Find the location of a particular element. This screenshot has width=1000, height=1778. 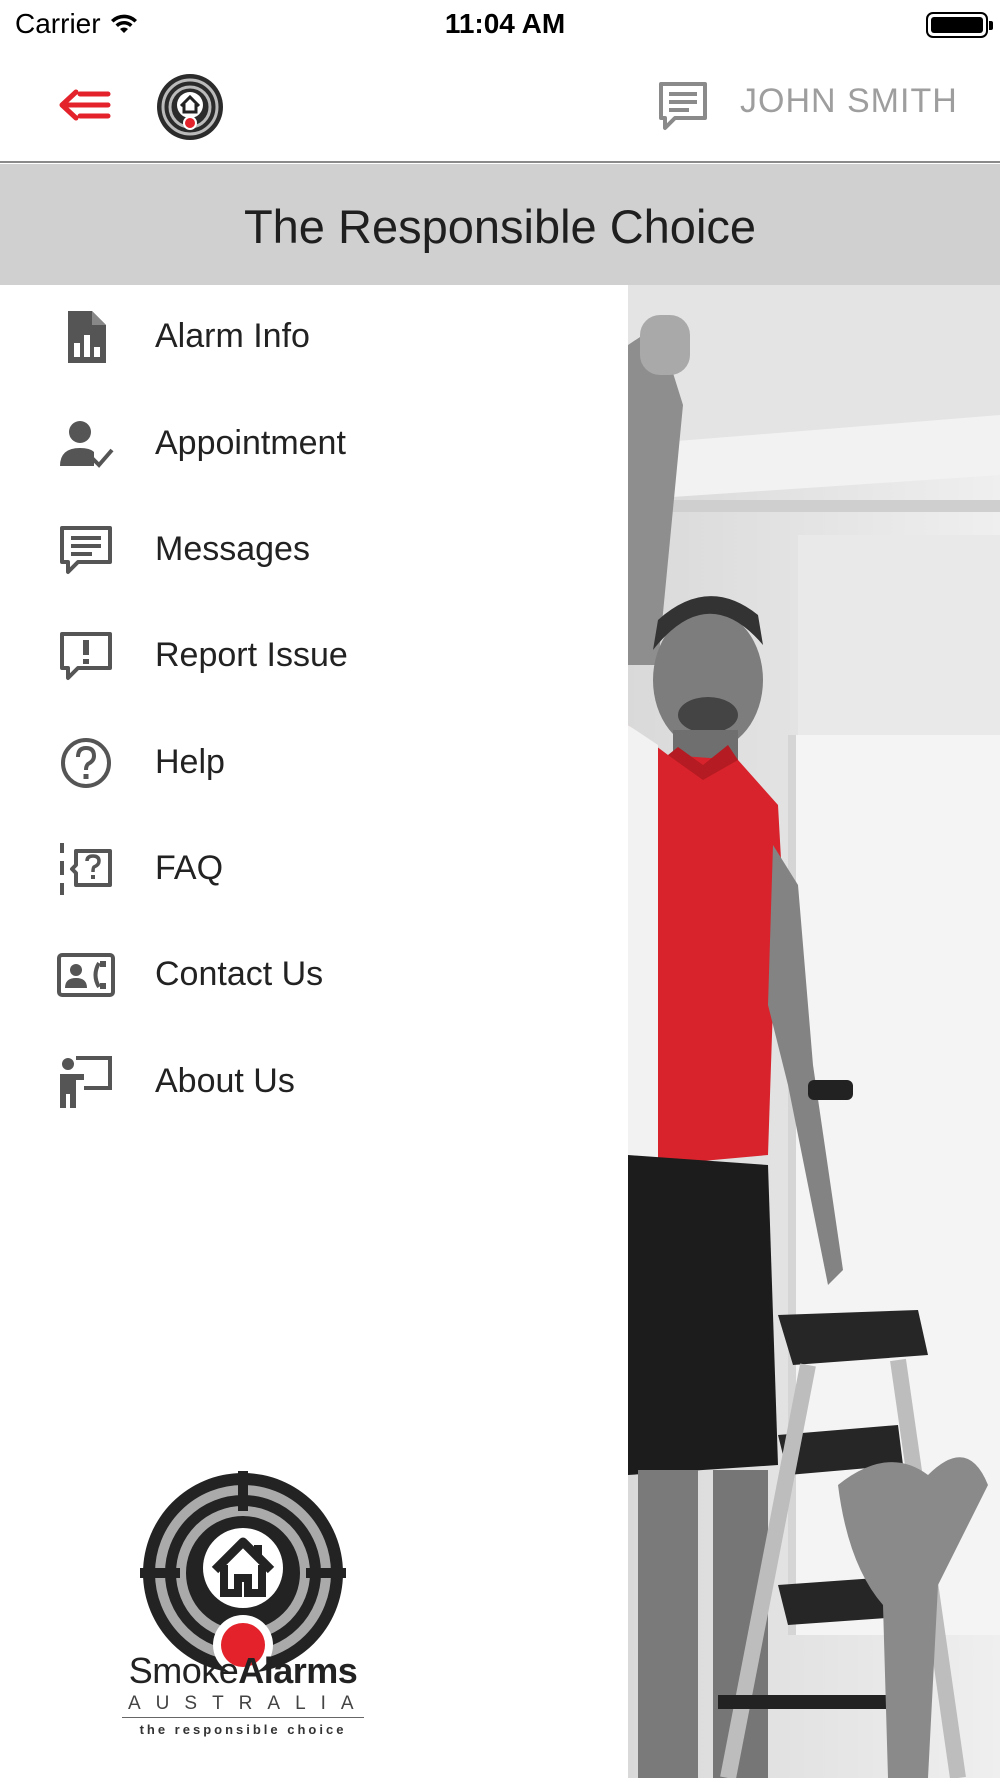

menu-label: Report Issue is located at coordinates (251, 655).